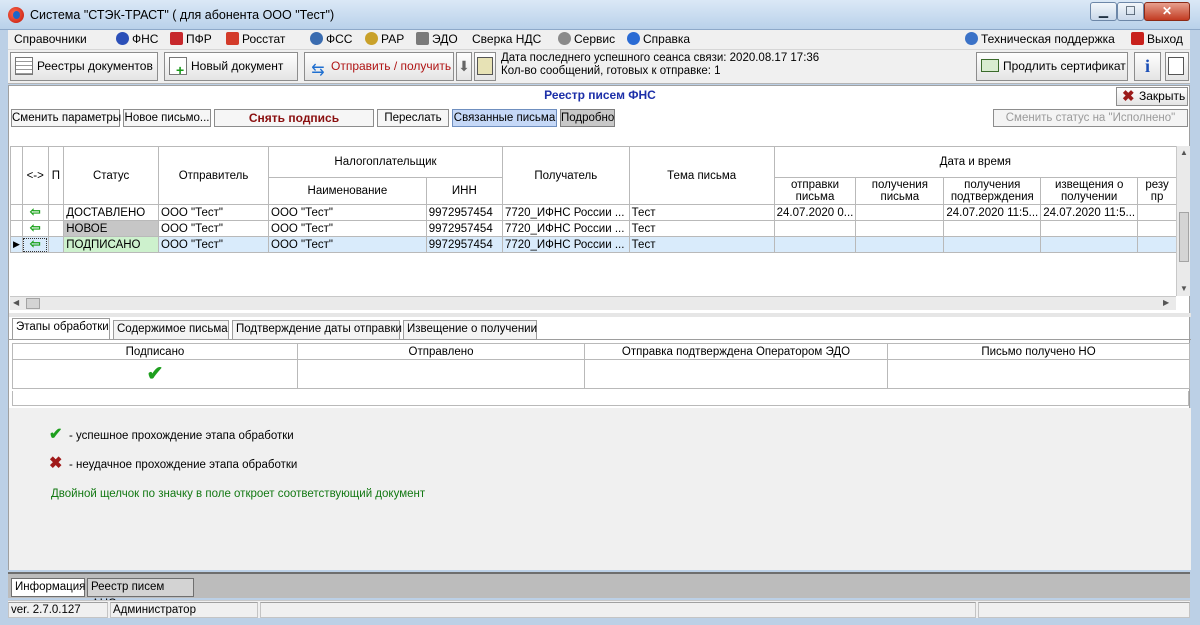  What do you see at coordinates (199, 39) in the screenshot?
I see `menu-label: ПФР` at bounding box center [199, 39].